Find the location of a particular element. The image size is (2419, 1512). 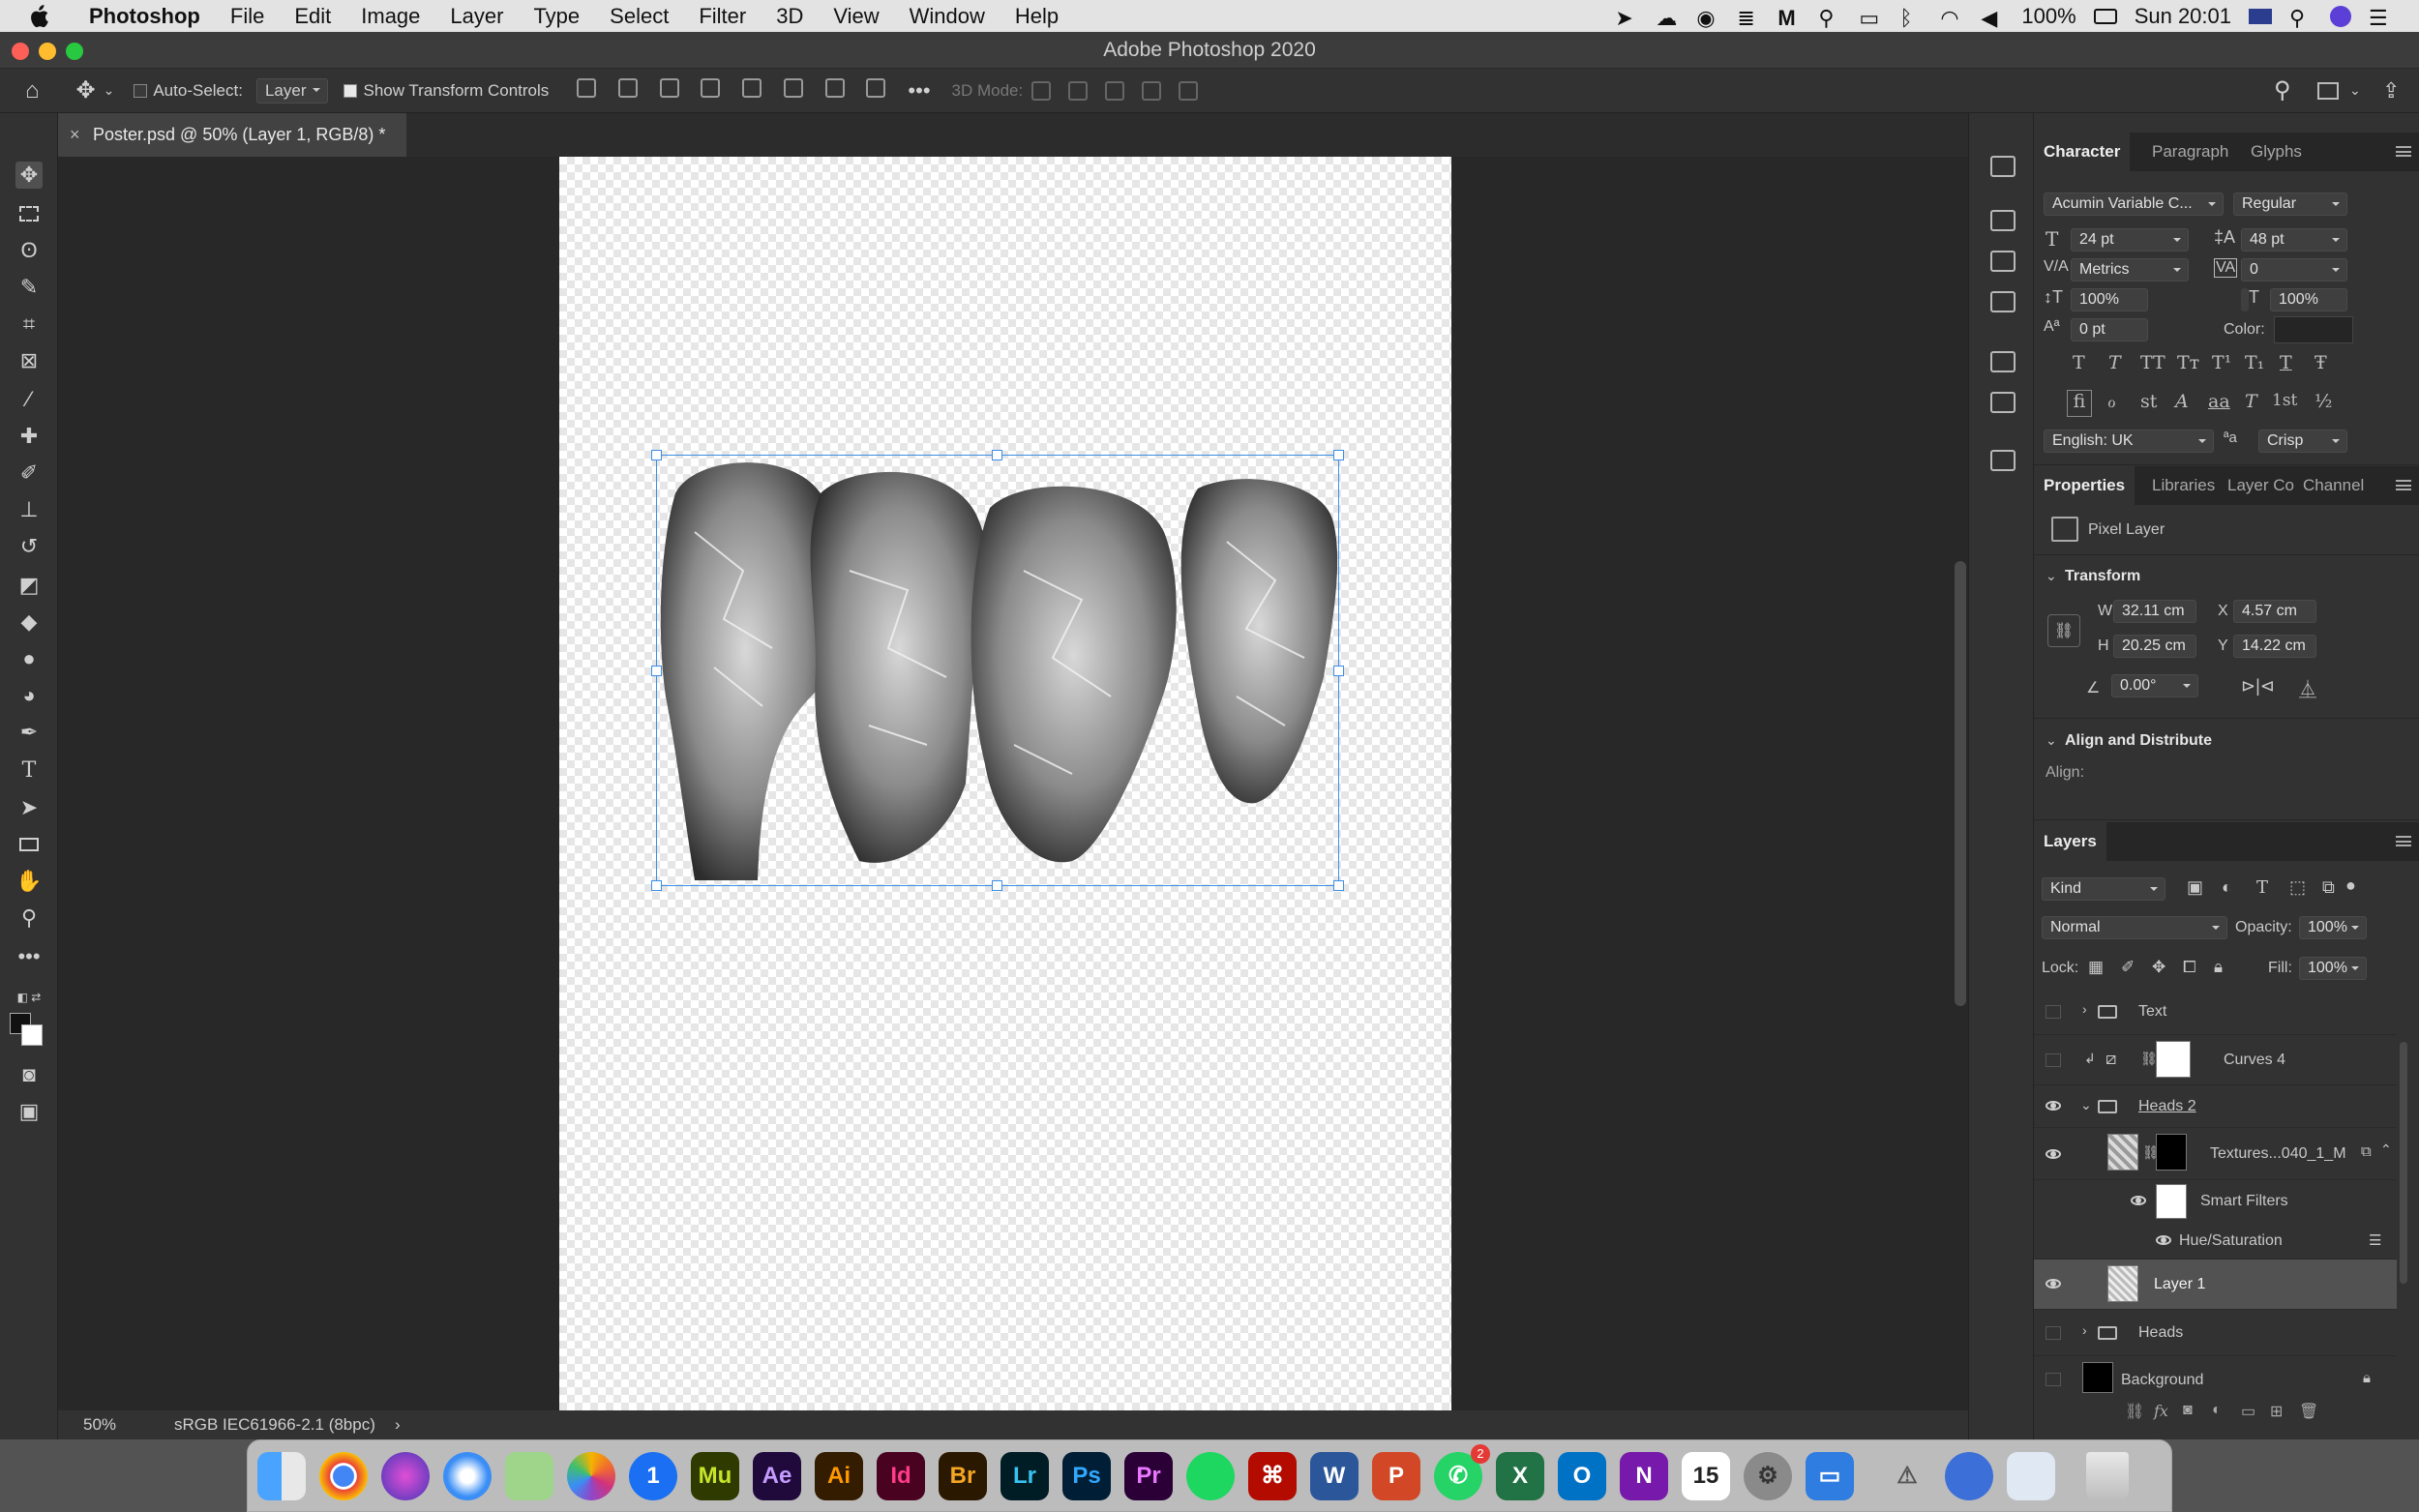

superscript-button: T¹ is located at coordinates (2221, 363).